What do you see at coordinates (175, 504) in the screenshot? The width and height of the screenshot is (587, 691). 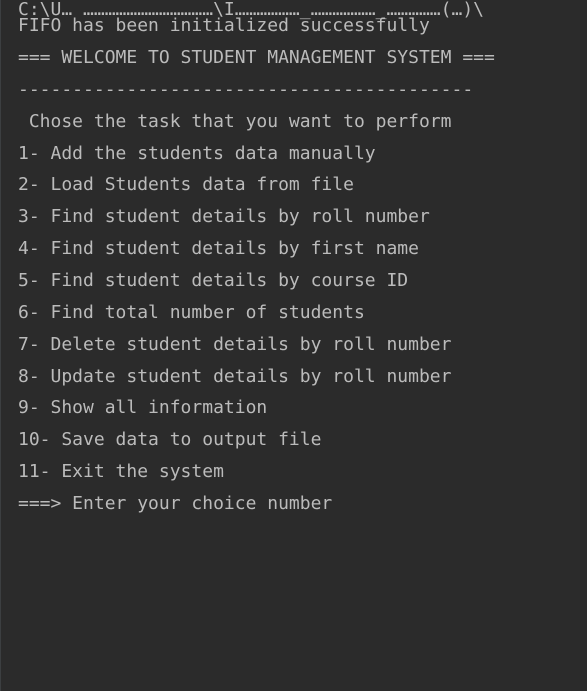 I see `console-input-prompt: ===> Enter your choice number` at bounding box center [175, 504].